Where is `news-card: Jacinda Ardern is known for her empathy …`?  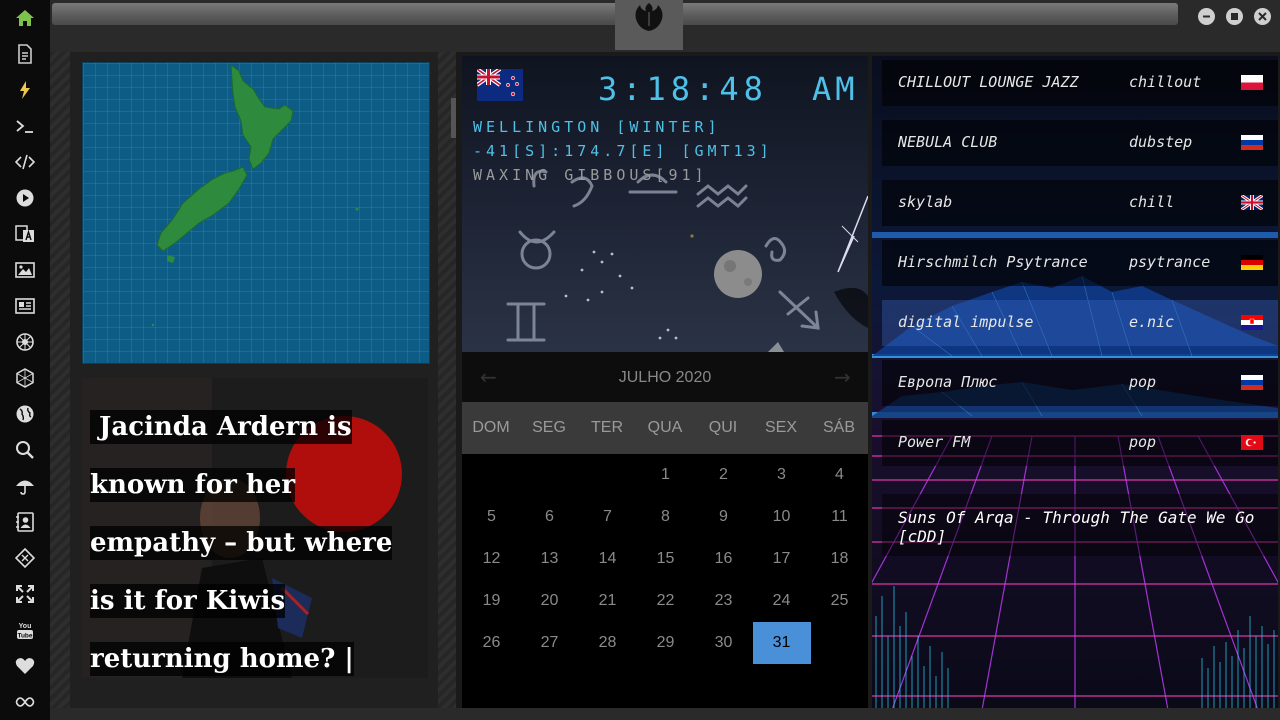 news-card: Jacinda Ardern is known for her empathy … is located at coordinates (255, 528).